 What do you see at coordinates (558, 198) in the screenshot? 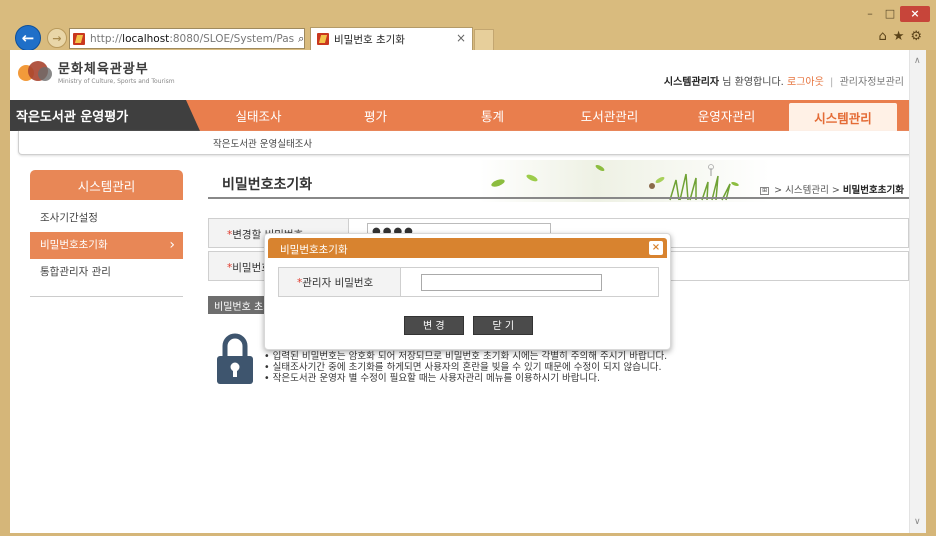
I see `title-divider` at bounding box center [558, 198].